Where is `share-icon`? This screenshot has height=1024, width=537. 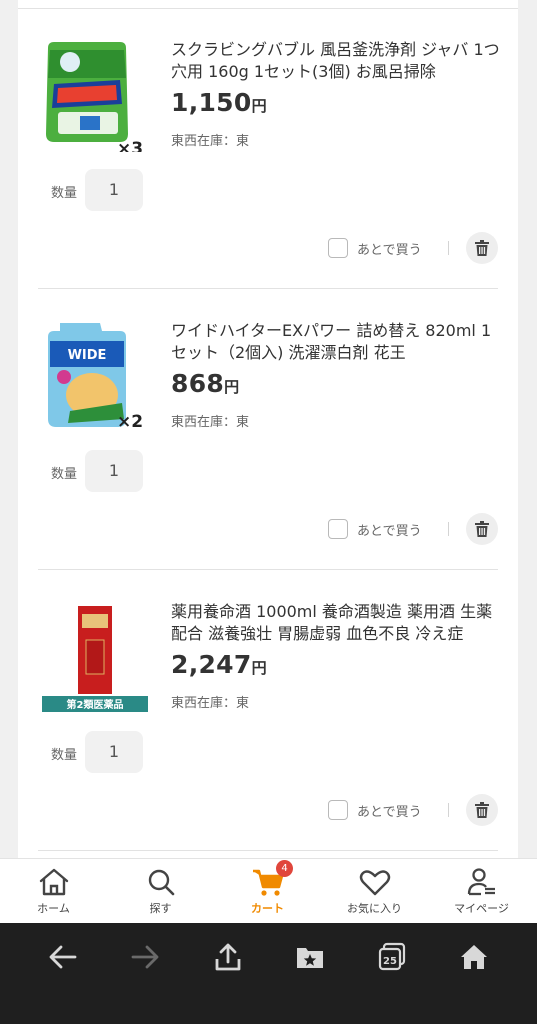 share-icon is located at coordinates (228, 957).